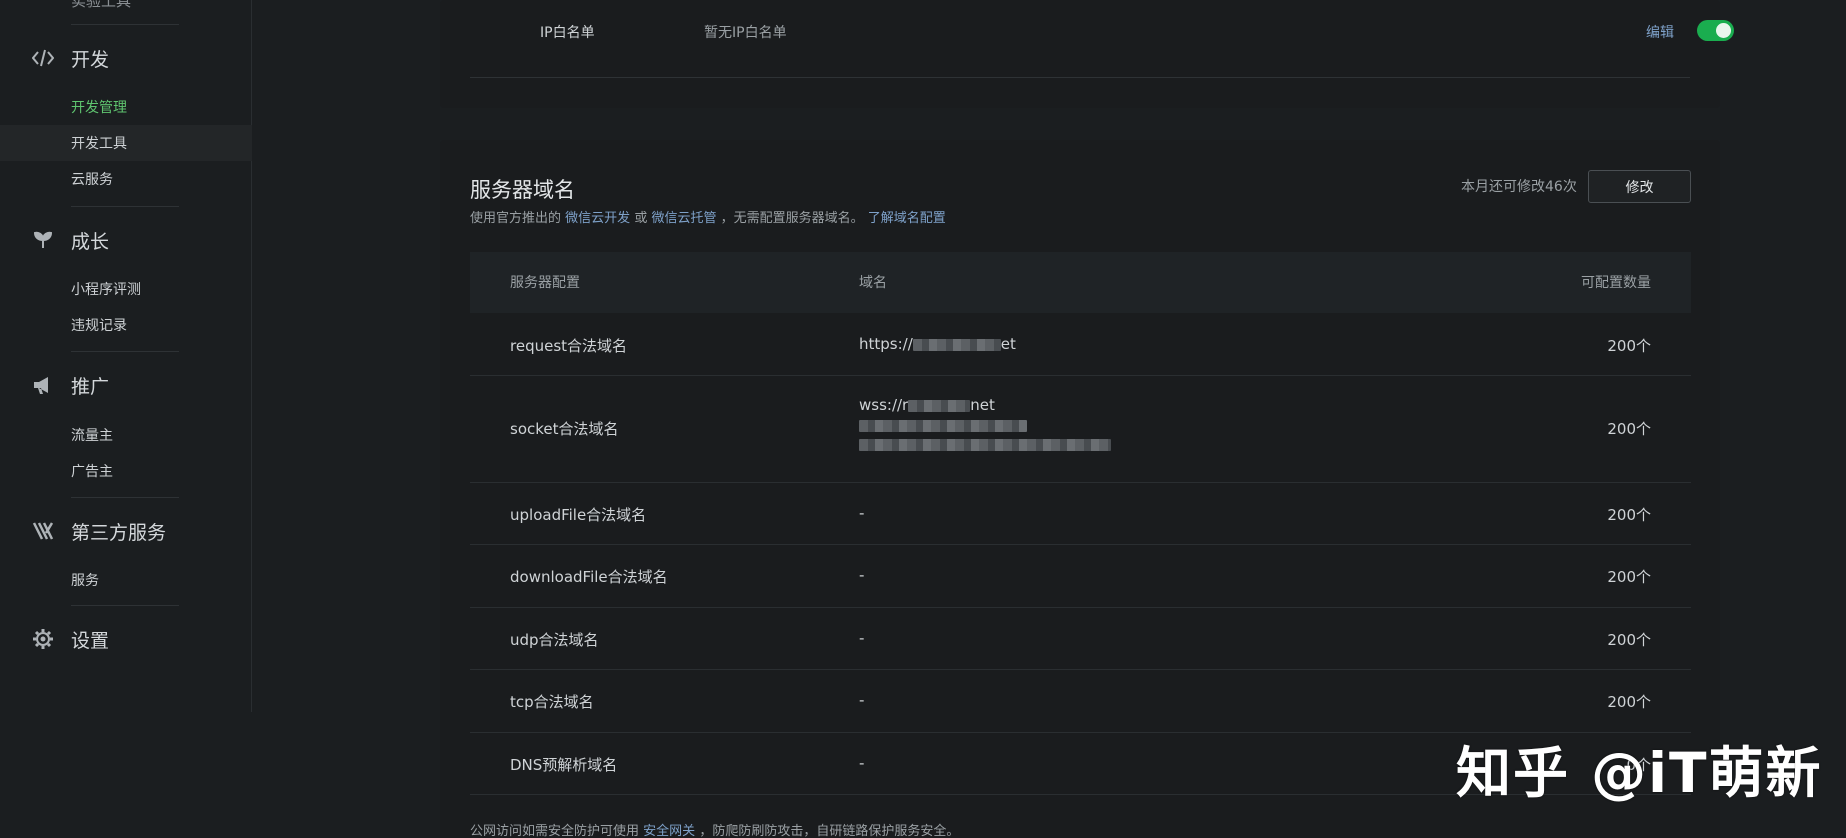  What do you see at coordinates (1639, 773) in the screenshot?
I see `watermark: 知乎 @iT萌新` at bounding box center [1639, 773].